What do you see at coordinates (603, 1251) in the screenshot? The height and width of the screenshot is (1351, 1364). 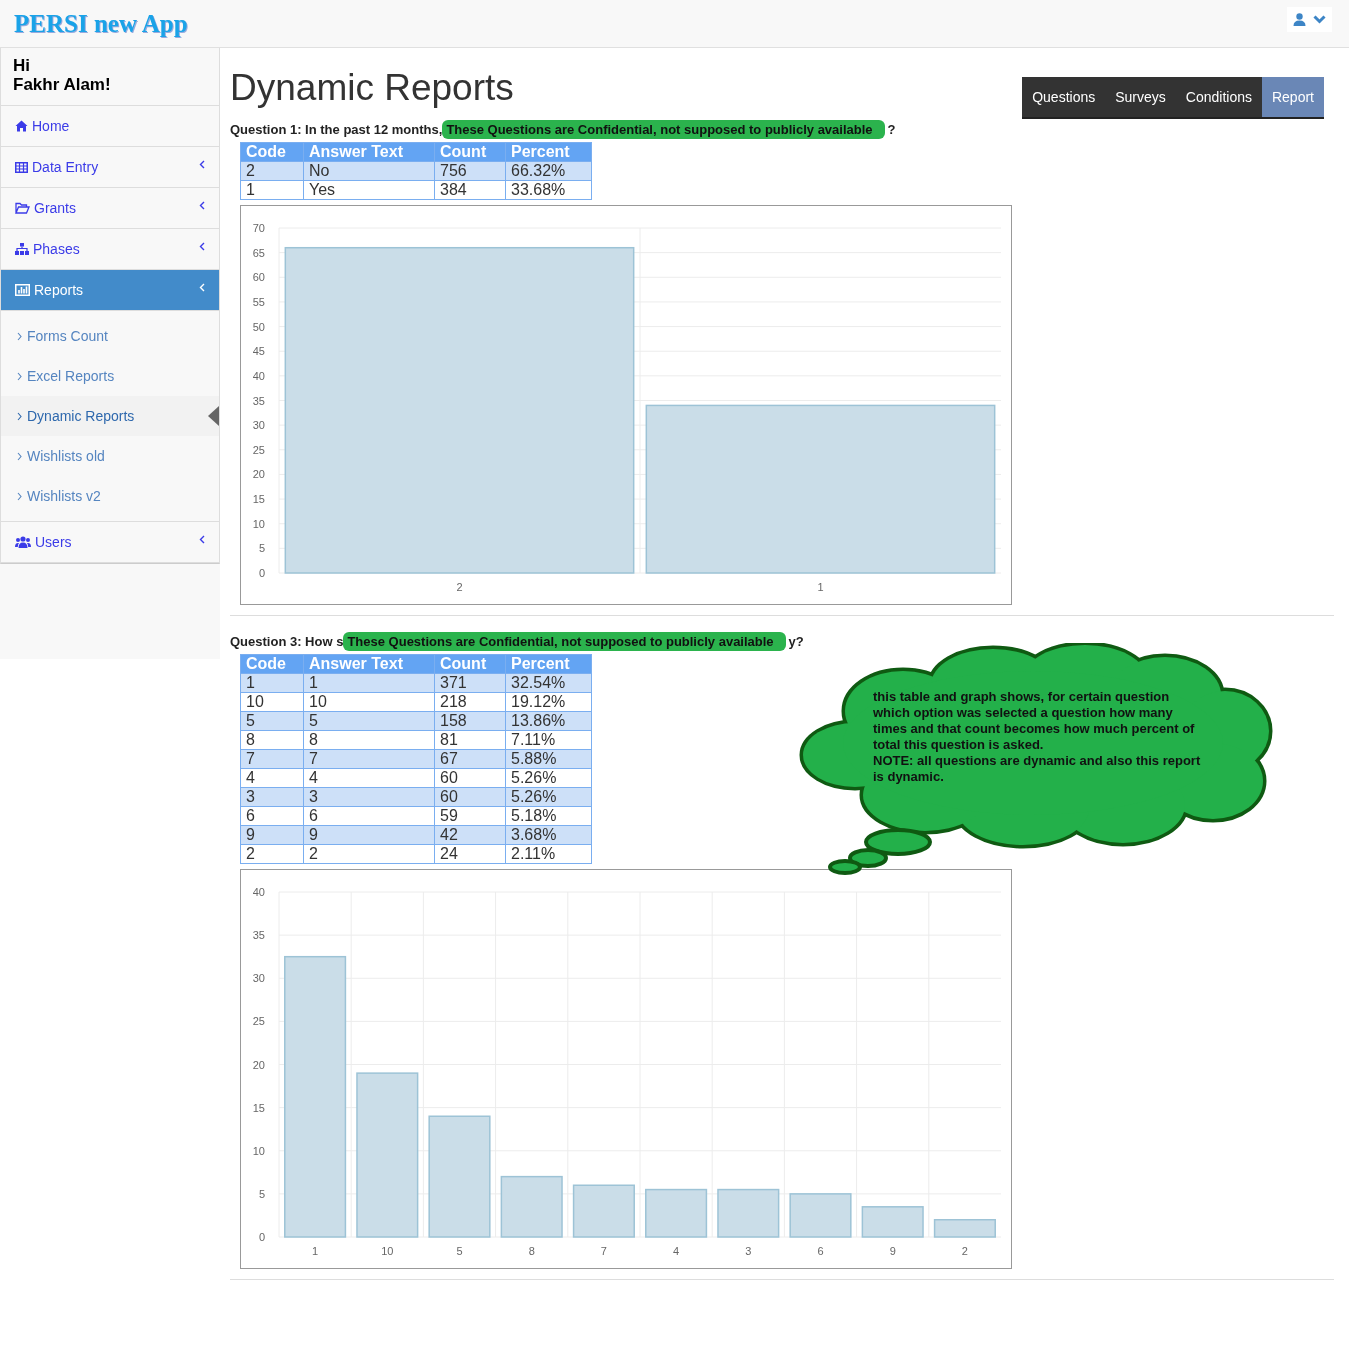 I see `x-axis-label: 7` at bounding box center [603, 1251].